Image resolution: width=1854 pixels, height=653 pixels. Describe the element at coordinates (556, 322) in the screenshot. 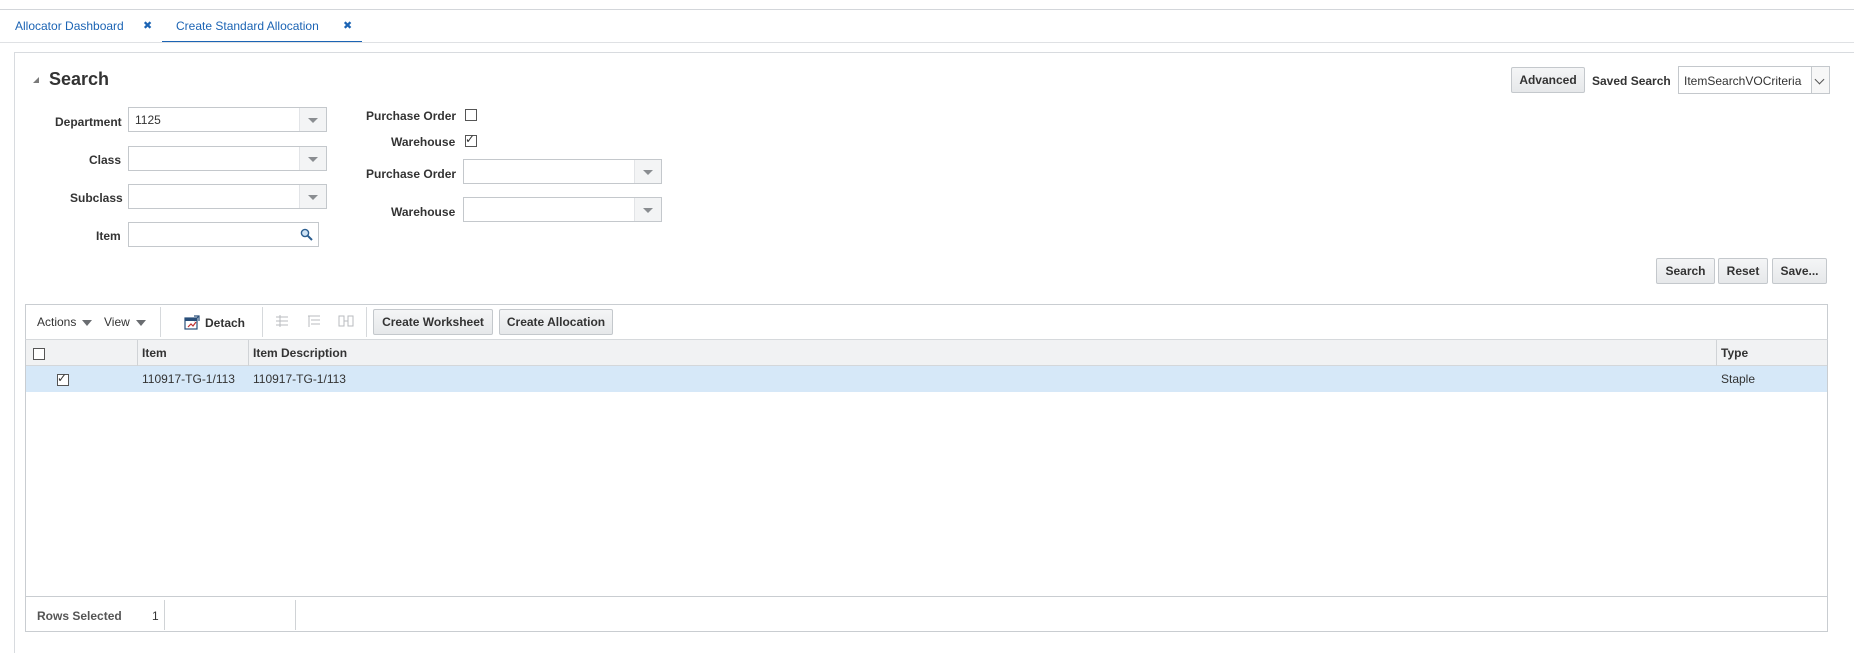

I see `create-allocation-button: Create Allocation` at that location.